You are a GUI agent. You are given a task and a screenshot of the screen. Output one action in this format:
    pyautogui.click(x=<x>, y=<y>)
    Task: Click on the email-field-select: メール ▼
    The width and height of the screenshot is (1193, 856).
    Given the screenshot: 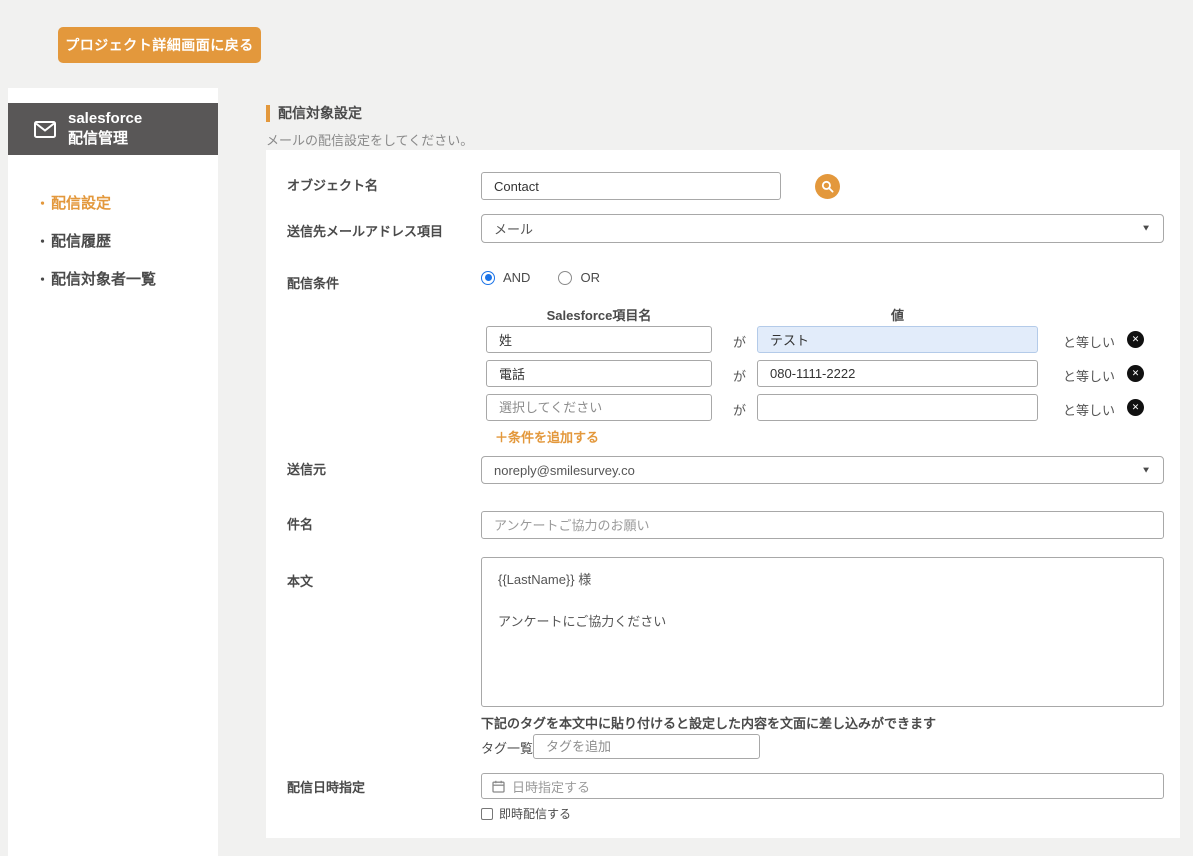 What is the action you would take?
    pyautogui.click(x=822, y=228)
    